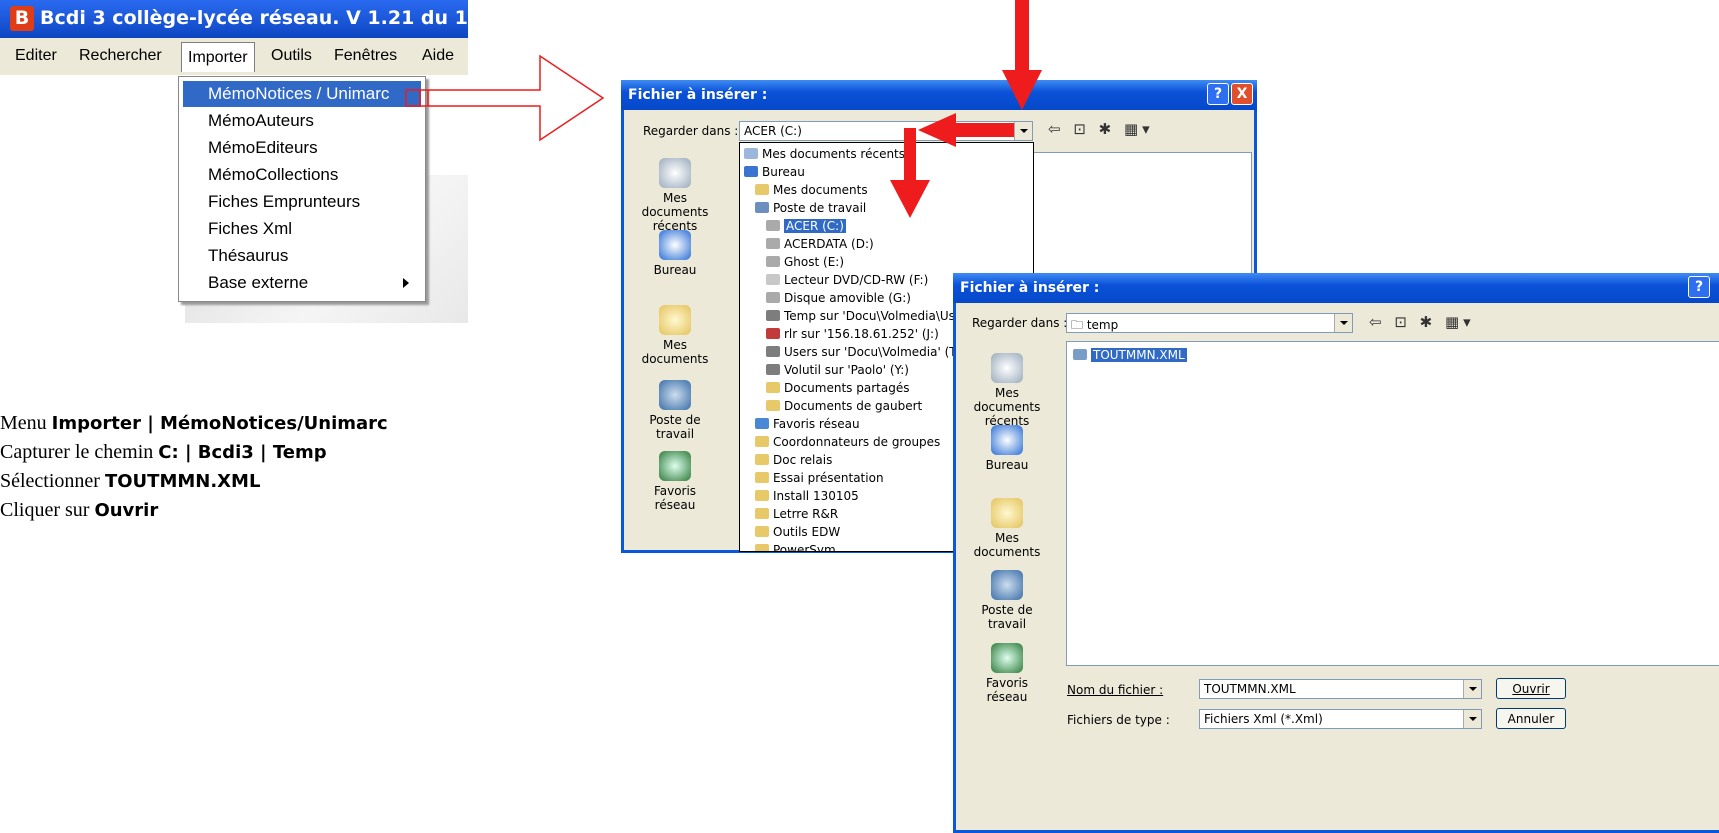 This screenshot has height=833, width=1719. I want to click on menu-item-memoauteurs: MémoAuteurs, so click(302, 121).